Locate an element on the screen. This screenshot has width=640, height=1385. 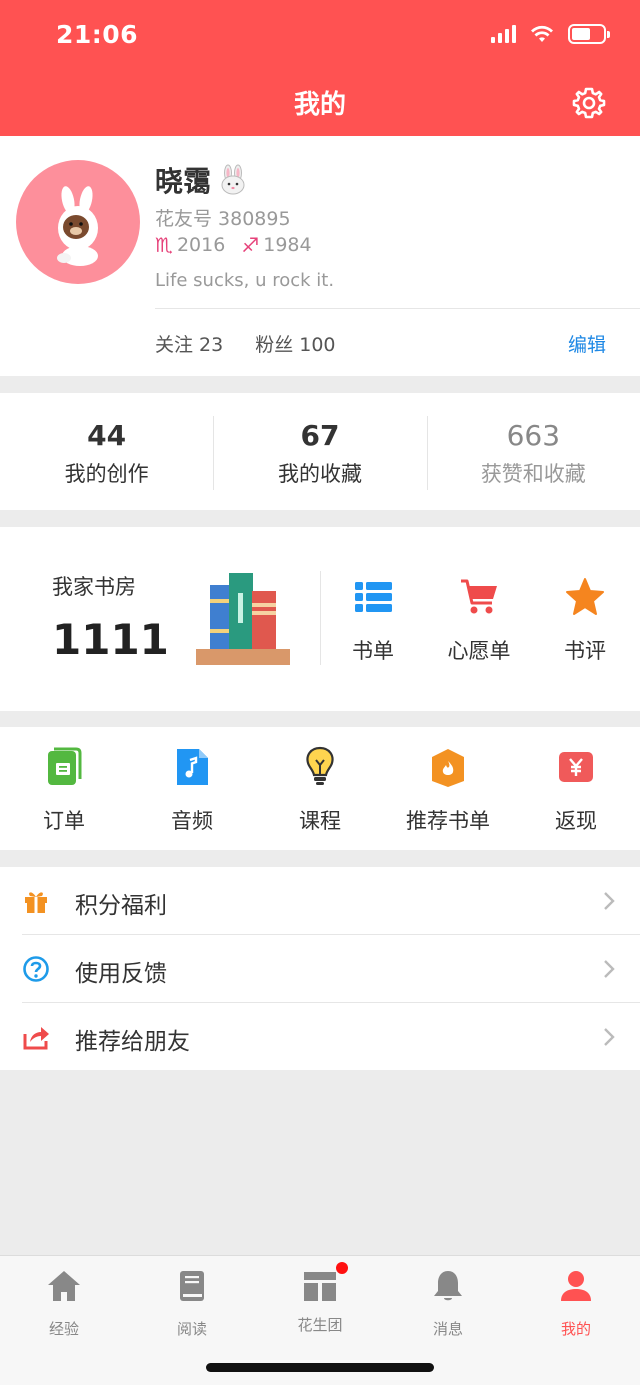
audio-button: 音频 is located at coordinates (192, 790).